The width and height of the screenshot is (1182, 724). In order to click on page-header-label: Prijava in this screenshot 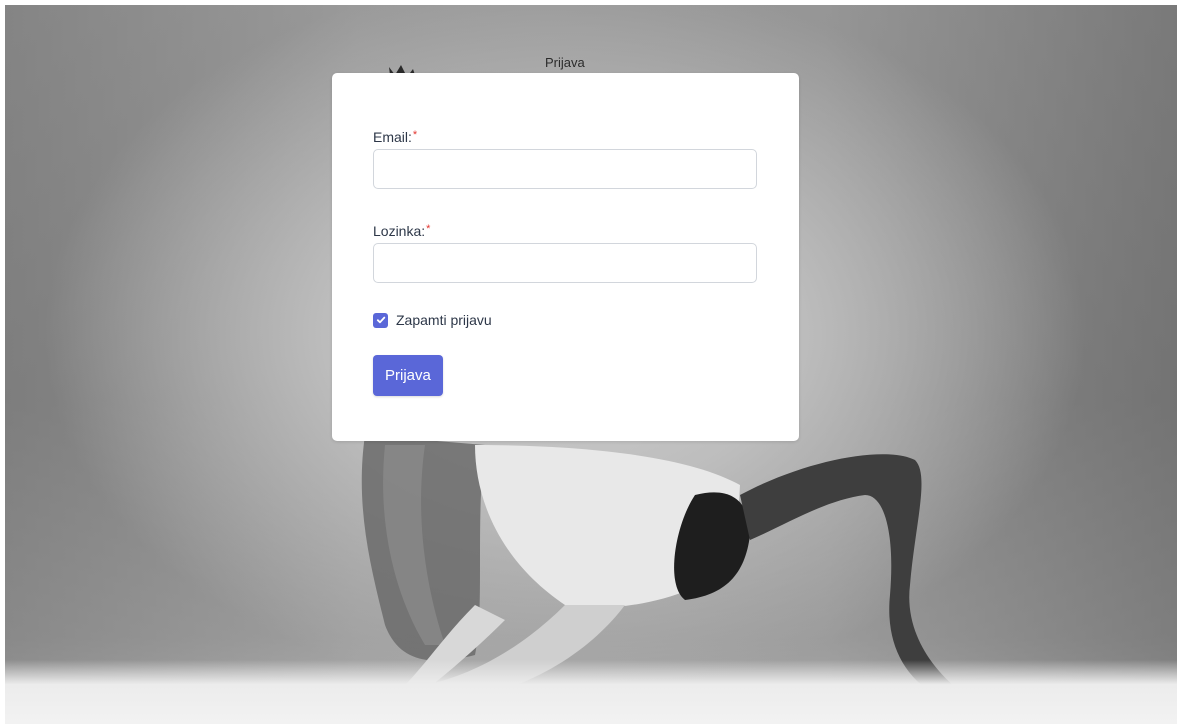, I will do `click(565, 62)`.